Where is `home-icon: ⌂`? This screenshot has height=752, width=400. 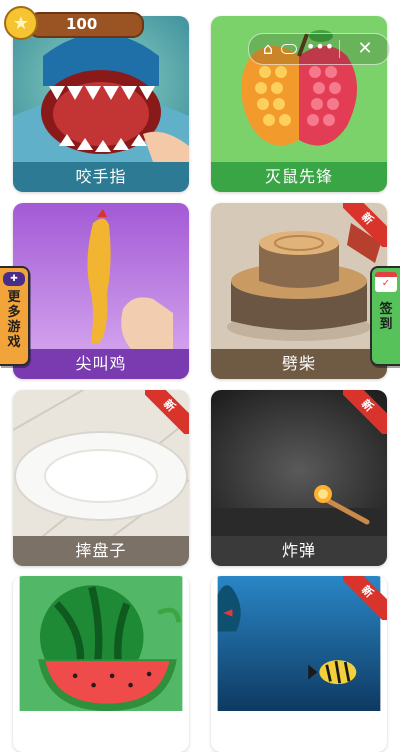 home-icon: ⌂ is located at coordinates (268, 49).